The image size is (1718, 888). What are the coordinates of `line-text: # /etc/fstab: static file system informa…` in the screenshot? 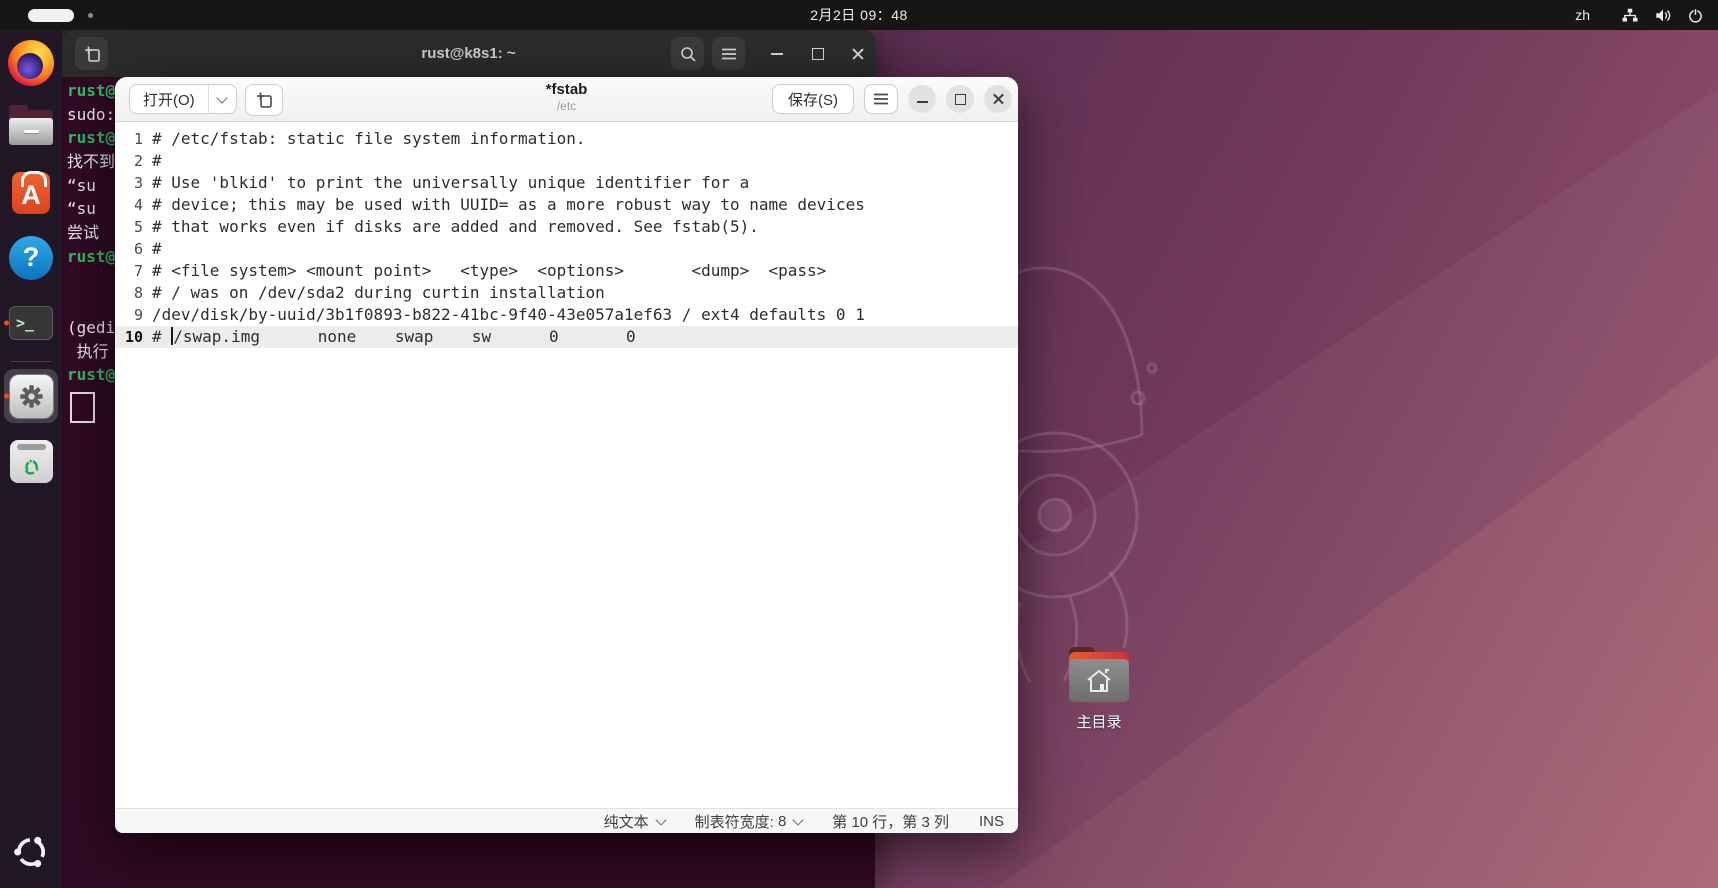 It's located at (369, 138).